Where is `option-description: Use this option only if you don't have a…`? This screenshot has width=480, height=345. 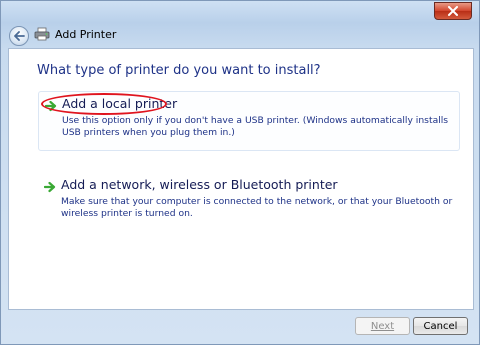 option-description: Use this option only if you don't have a… is located at coordinates (255, 126).